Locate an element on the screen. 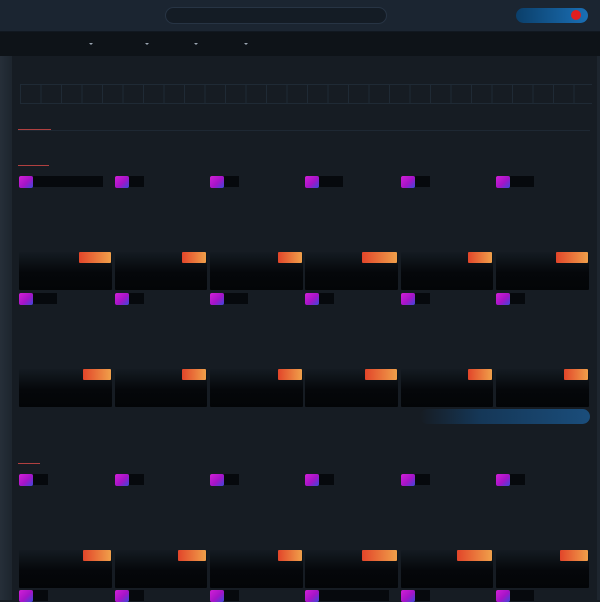 This screenshot has height=602, width=600. nav-menu-1-chevron-down-icon is located at coordinates (91, 44).